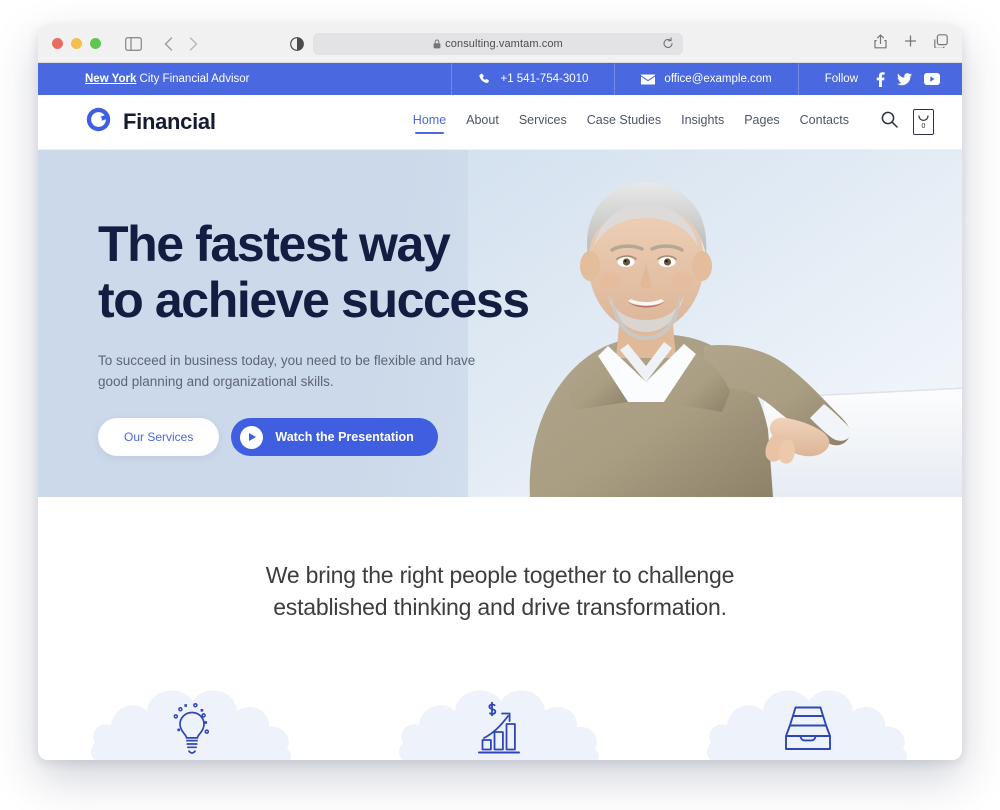  Describe the element at coordinates (193, 43) in the screenshot. I see `chevron-right-icon` at that location.